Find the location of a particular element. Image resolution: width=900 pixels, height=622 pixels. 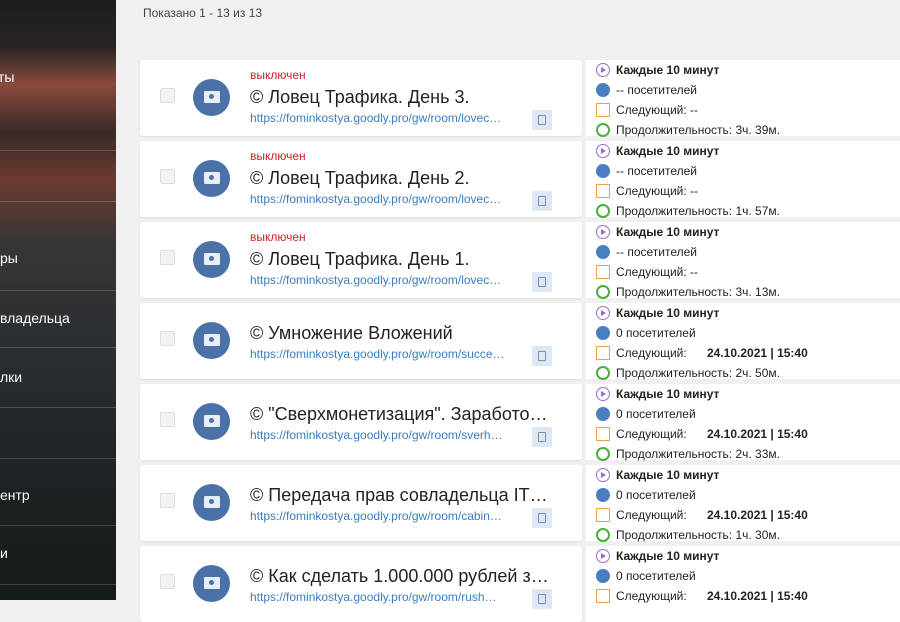

room-title: © Умножение Вложений is located at coordinates (400, 333).